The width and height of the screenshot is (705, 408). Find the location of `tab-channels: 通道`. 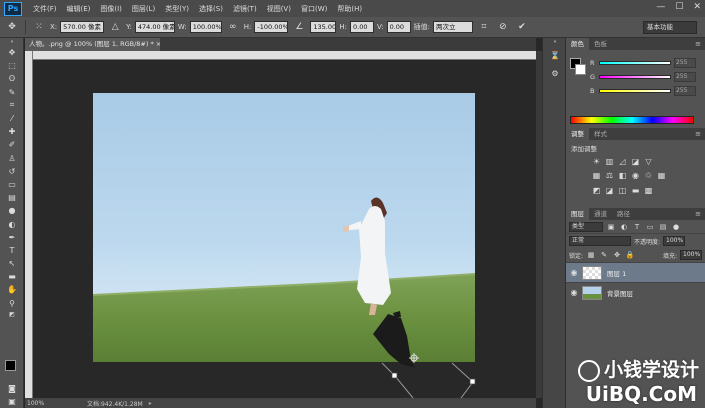

tab-channels: 通道 is located at coordinates (600, 214).